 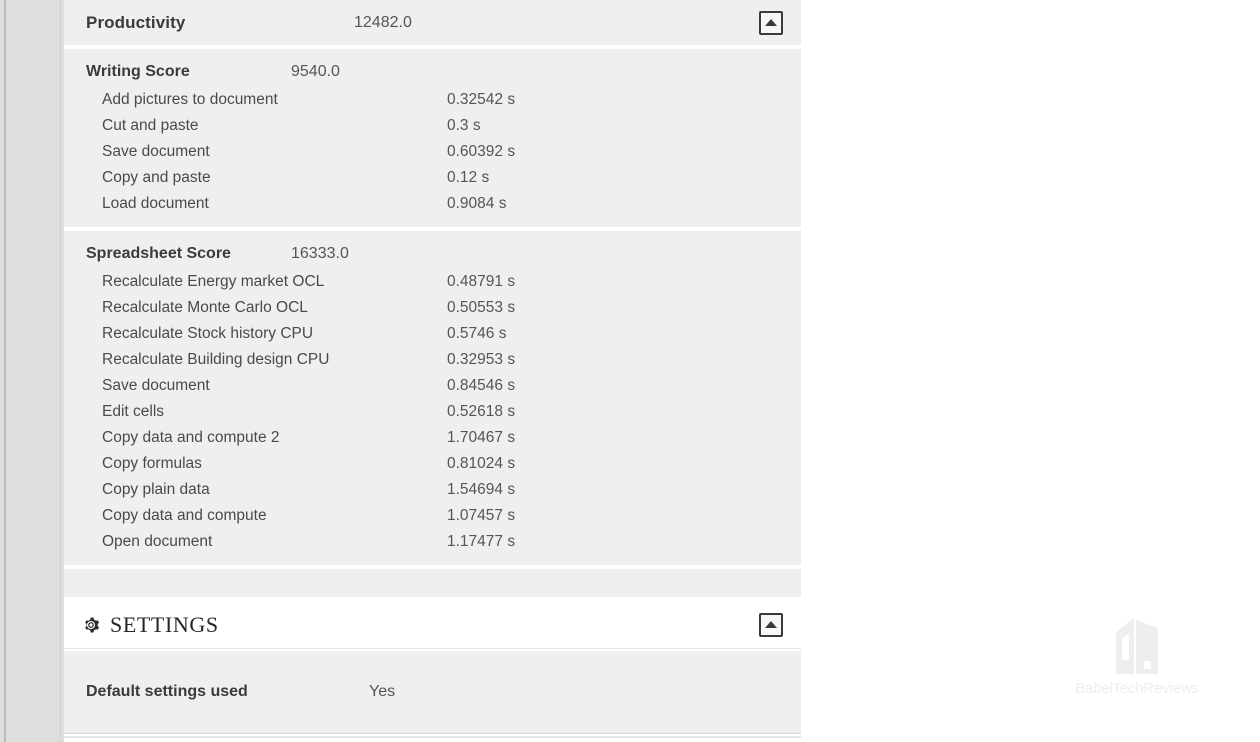 What do you see at coordinates (432, 72) in the screenshot?
I see `group-header: Writing Score 9540.0` at bounding box center [432, 72].